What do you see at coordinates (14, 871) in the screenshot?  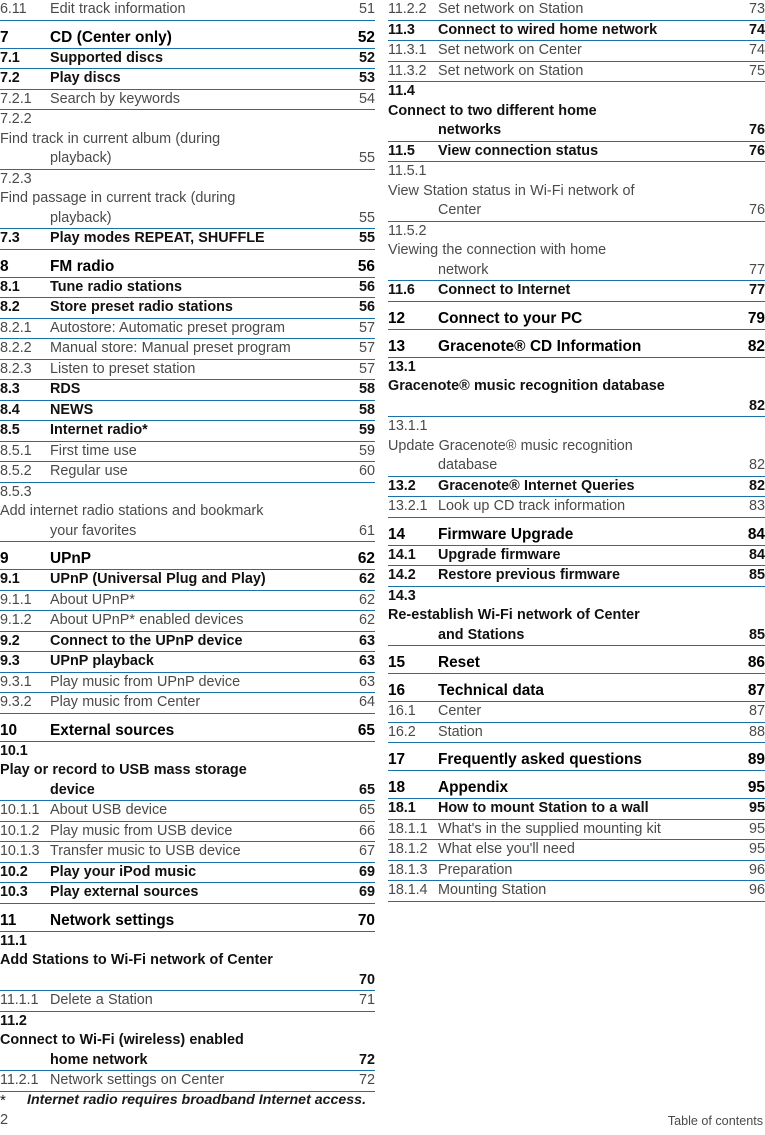 I see `toc-row-number: 10.2` at bounding box center [14, 871].